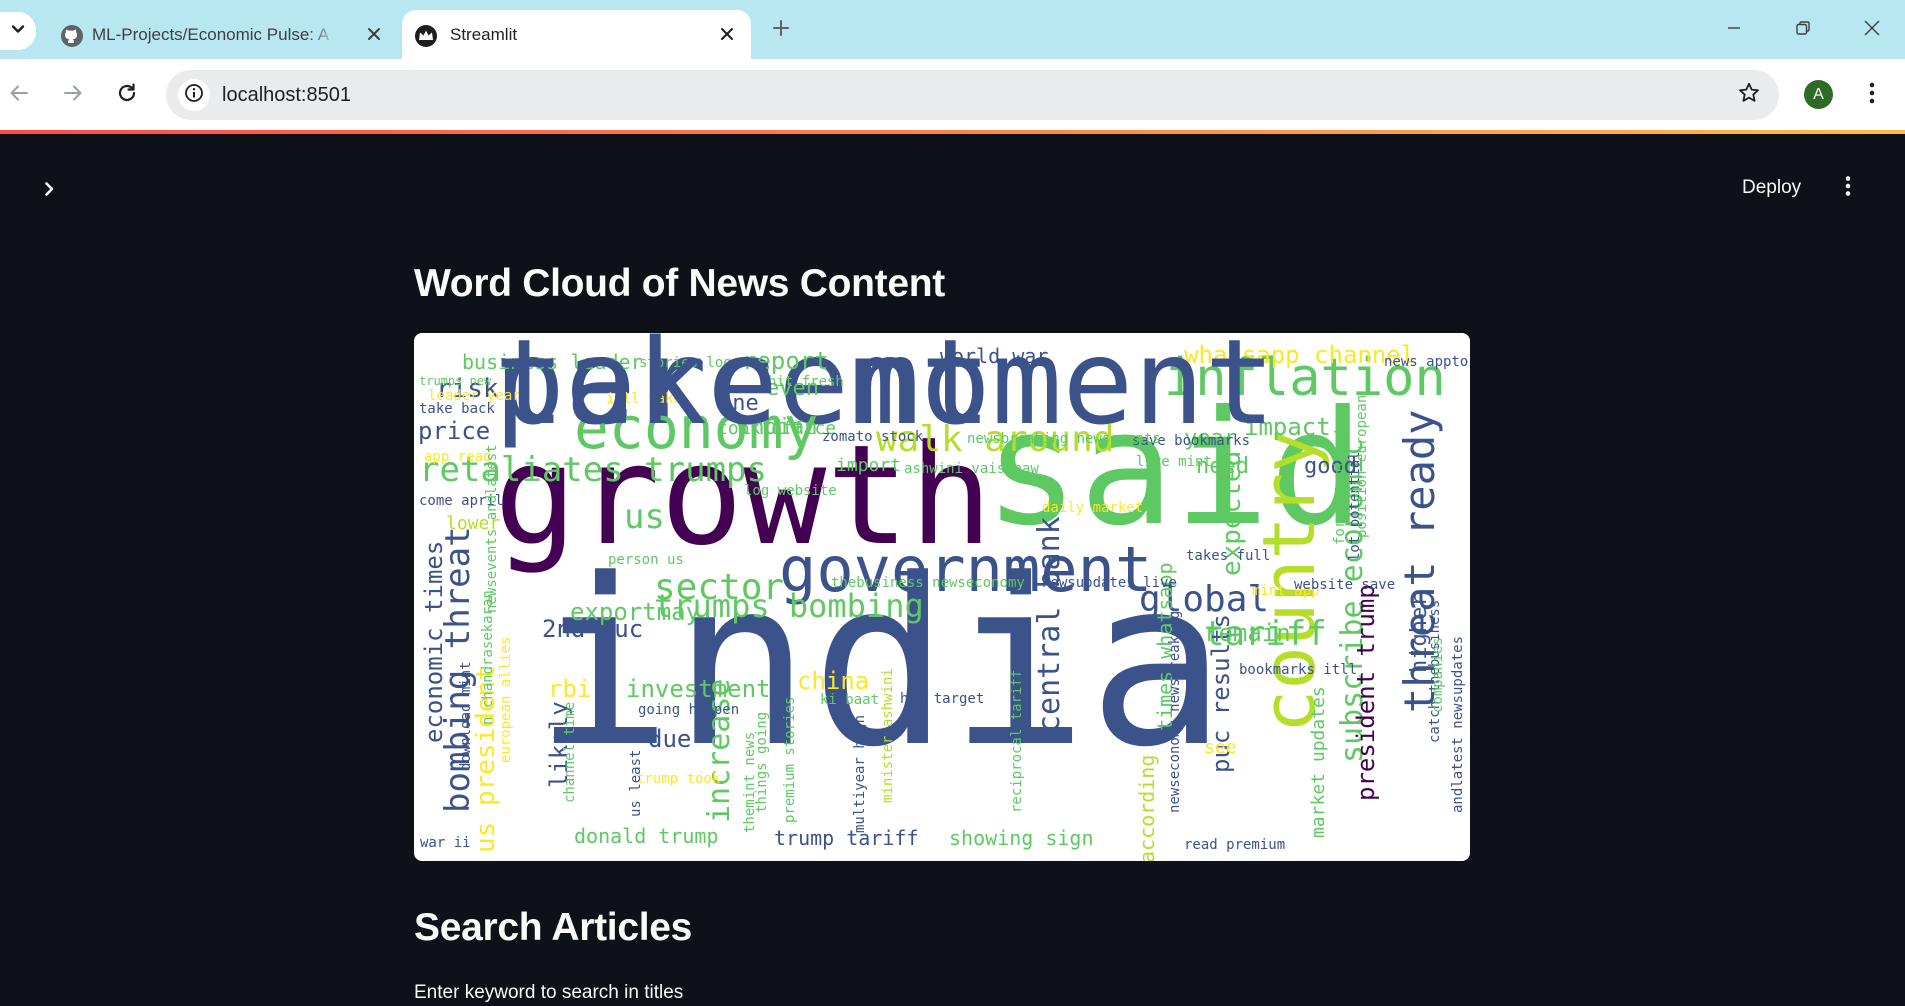 The width and height of the screenshot is (1905, 1006). I want to click on wordcloud-word: news appto, so click(1426, 362).